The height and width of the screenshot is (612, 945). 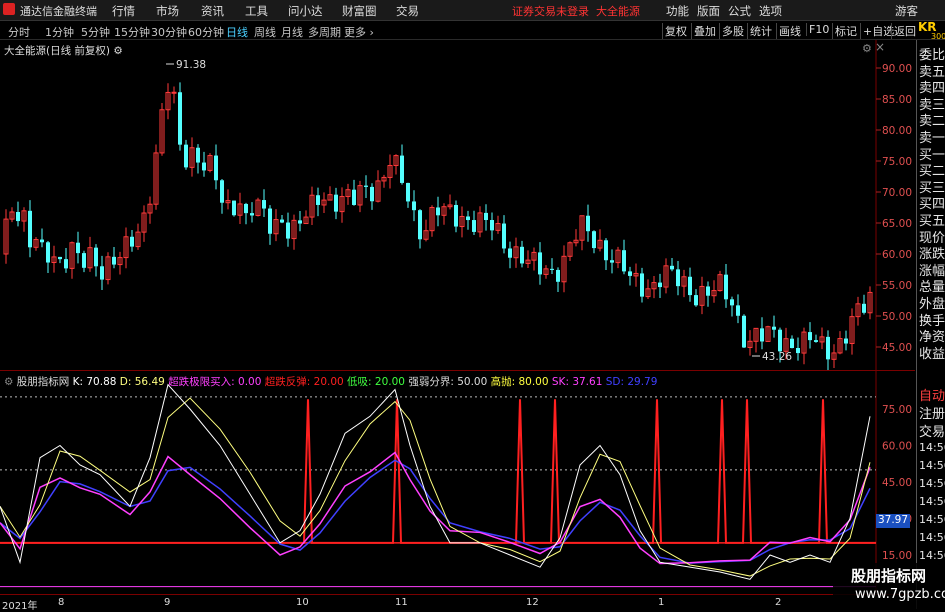 I want to click on period-monthly: 月线, so click(x=292, y=32).